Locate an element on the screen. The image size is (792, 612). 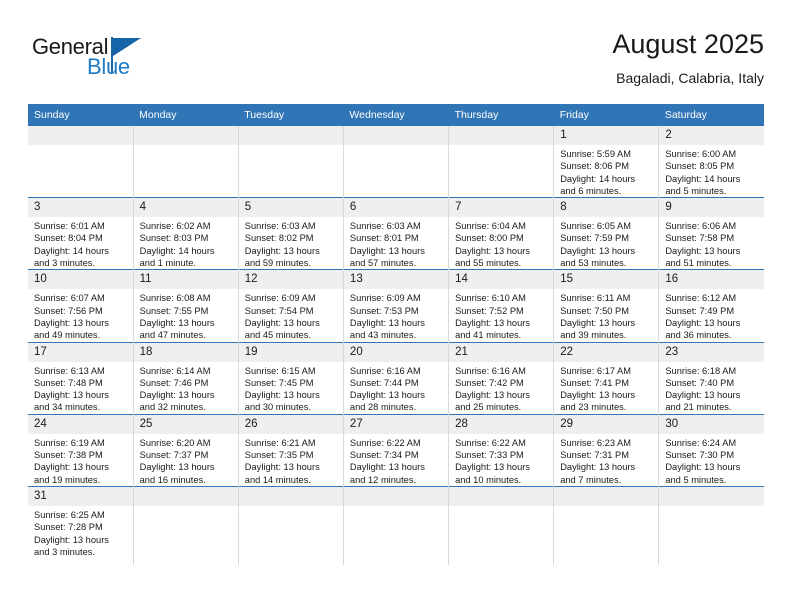
sunset-text: Sunset: 7:58 PM is located at coordinates (700, 238).